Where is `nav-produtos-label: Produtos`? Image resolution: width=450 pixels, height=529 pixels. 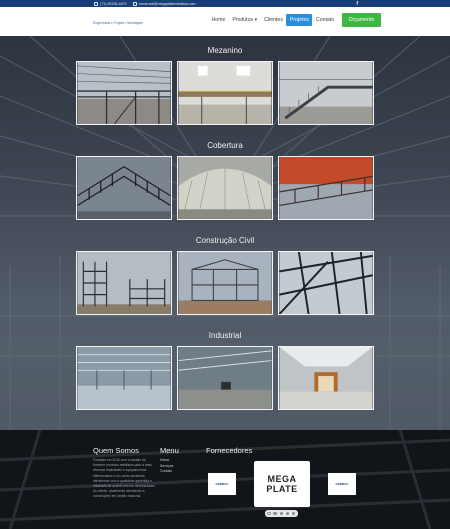 nav-produtos-label: Produtos is located at coordinates (243, 20).